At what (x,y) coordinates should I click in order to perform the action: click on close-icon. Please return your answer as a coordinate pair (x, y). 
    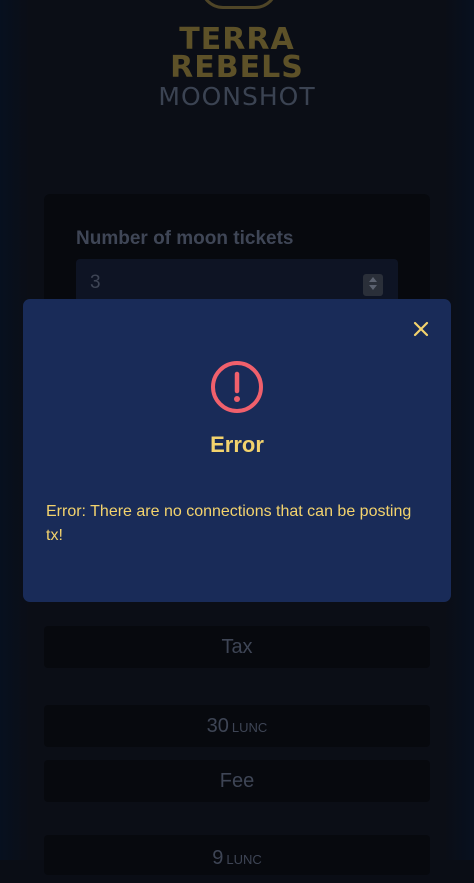
    Looking at the image, I should click on (421, 329).